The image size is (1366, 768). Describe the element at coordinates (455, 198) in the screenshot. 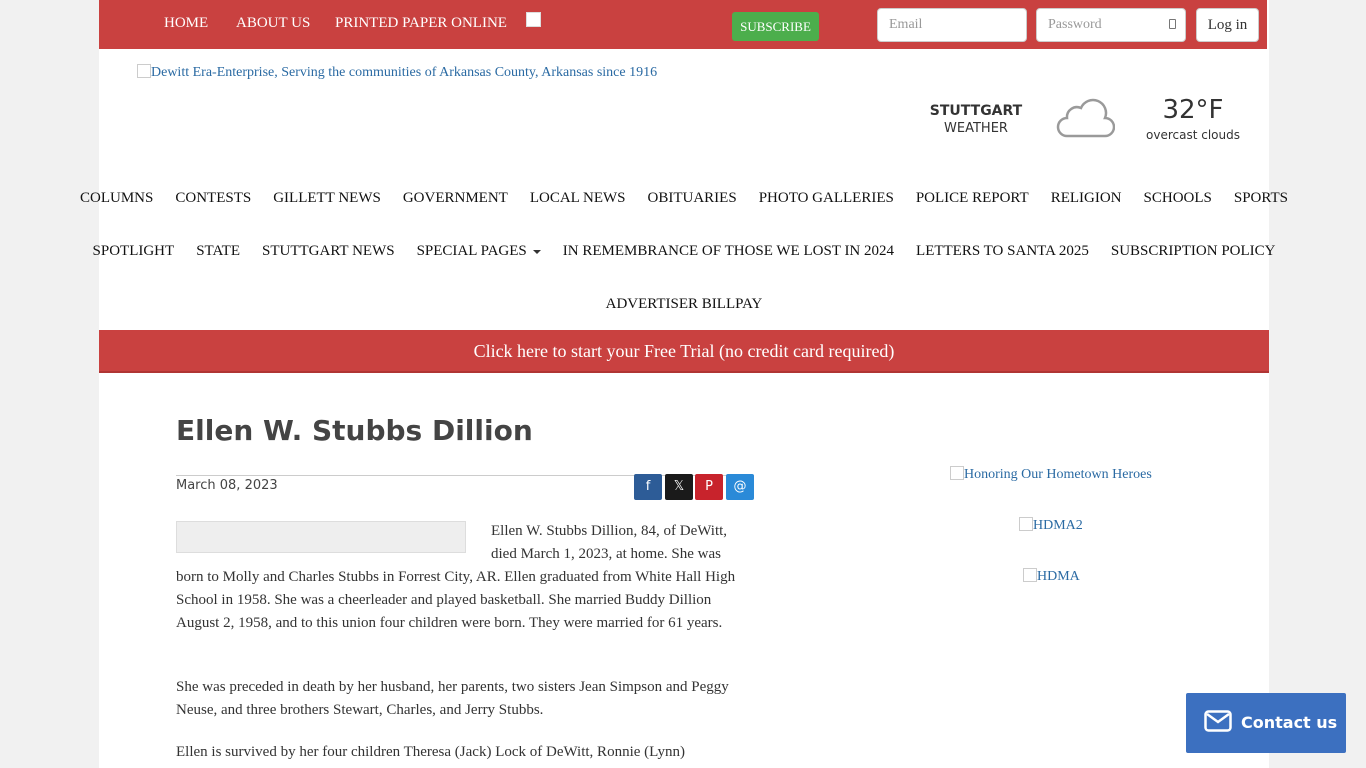

I see `nav-item-government: GOVERNMENT` at that location.